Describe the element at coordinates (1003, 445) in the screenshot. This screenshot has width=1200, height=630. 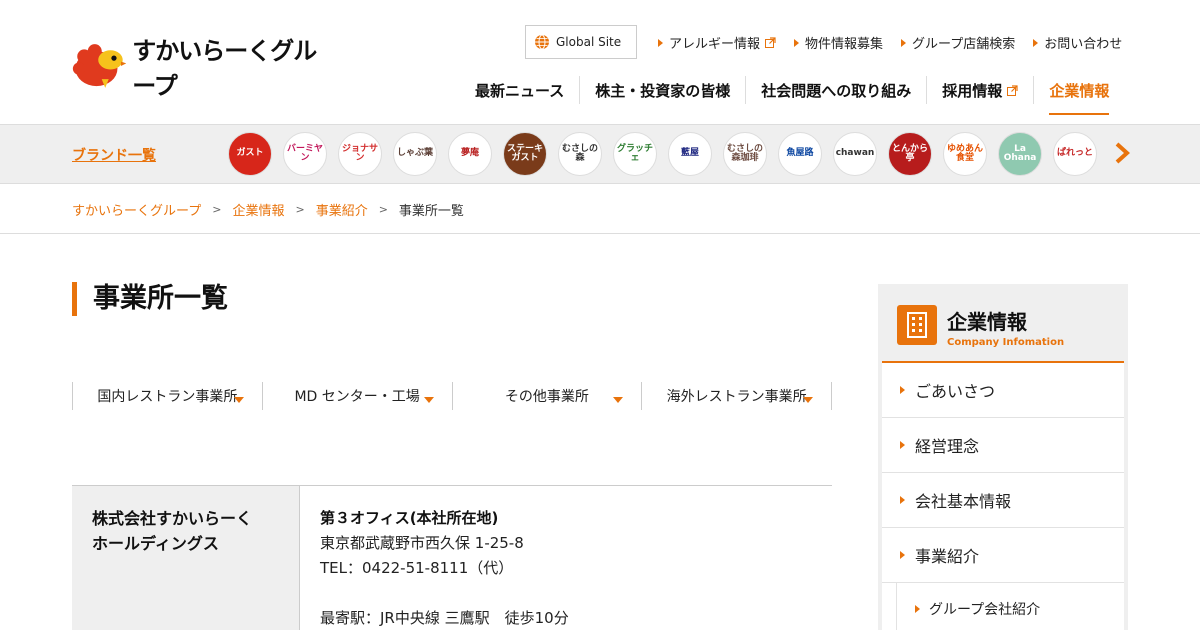
I see `sidebar-item-philosophy: 経営理念` at that location.